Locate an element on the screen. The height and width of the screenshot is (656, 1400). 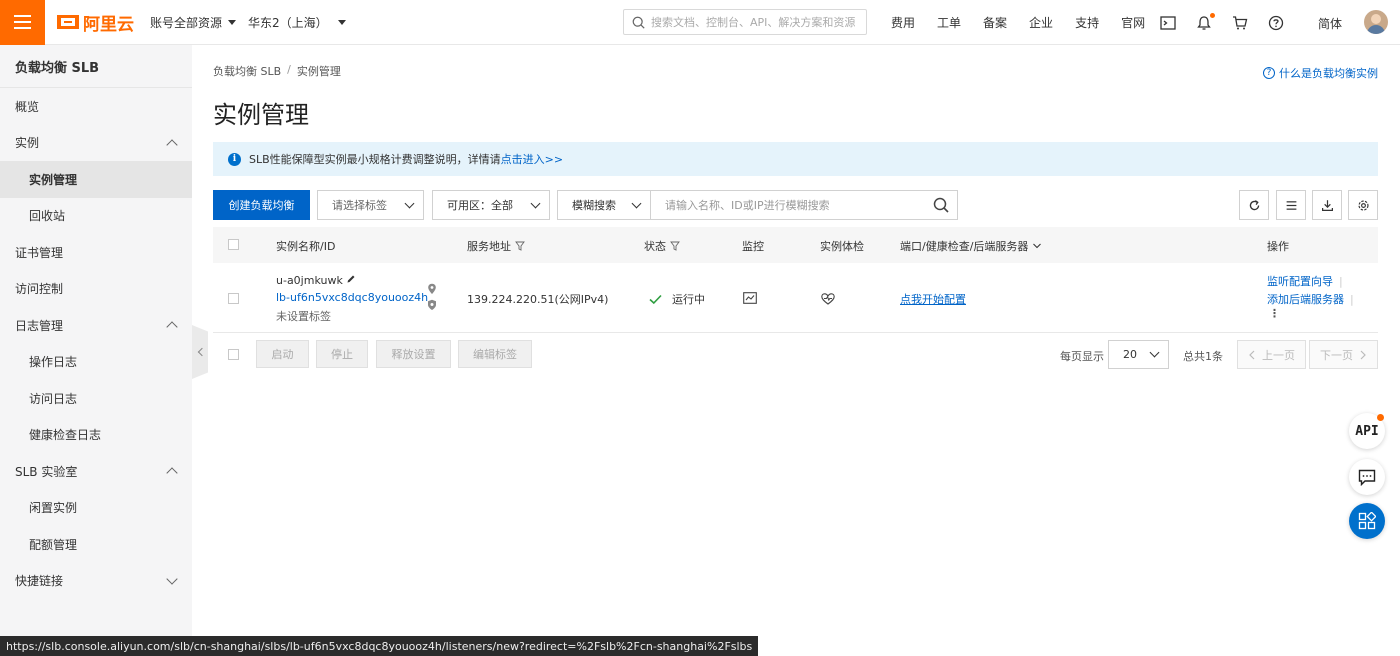
sidebar-item-certificates: 证书管理 is located at coordinates (96, 252).